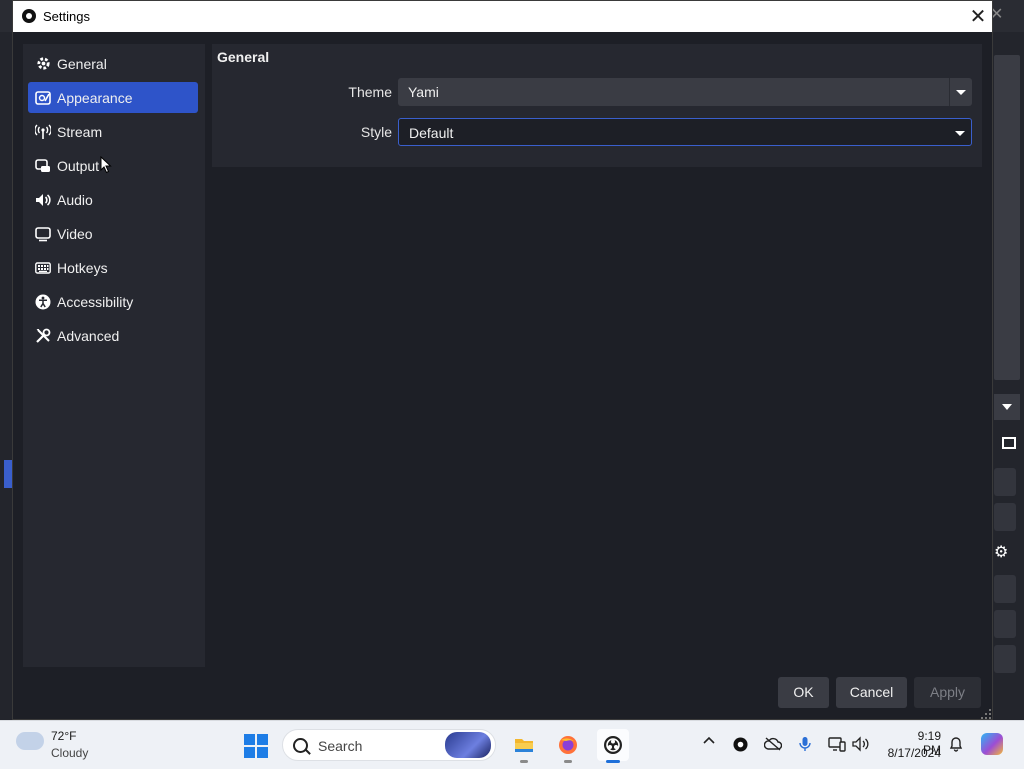 The image size is (1024, 769). Describe the element at coordinates (8, 474) in the screenshot. I see `obs-main-window-selection` at that location.